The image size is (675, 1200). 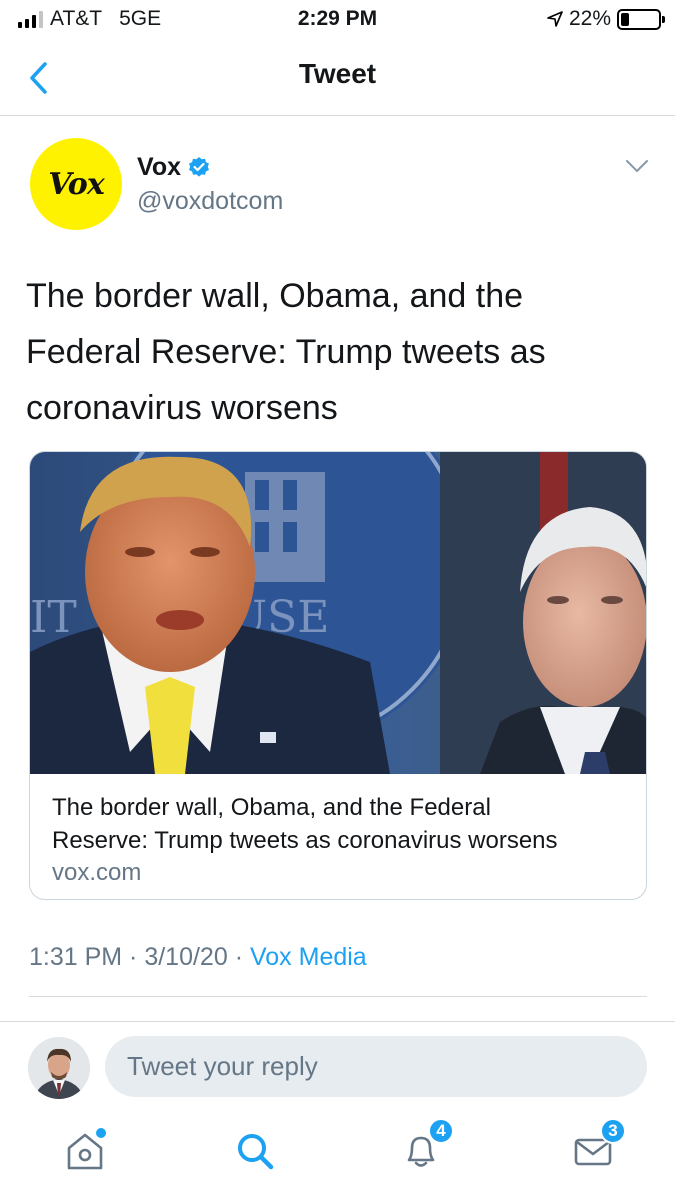 I want to click on tweet-date: 3/10/20, so click(x=186, y=957).